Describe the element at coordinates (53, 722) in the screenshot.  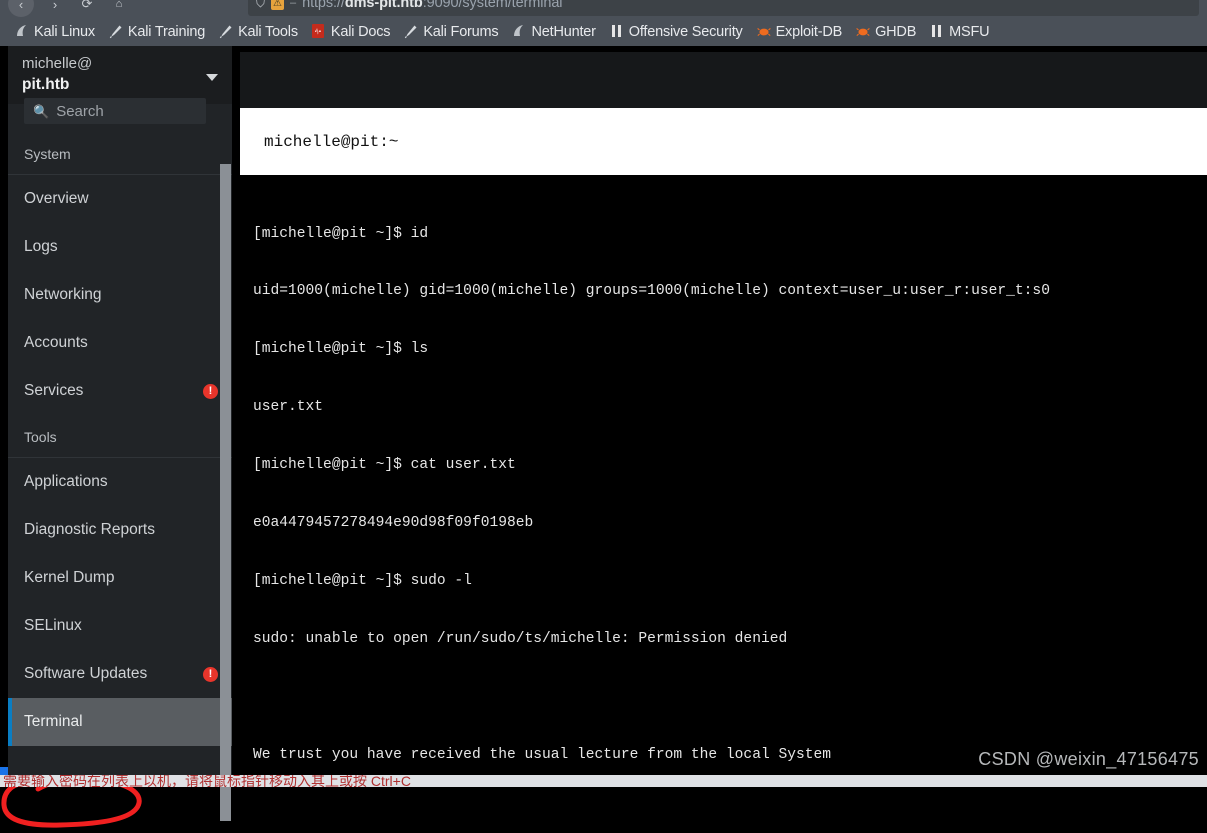
I see `sidebar-item-label: Terminal` at that location.